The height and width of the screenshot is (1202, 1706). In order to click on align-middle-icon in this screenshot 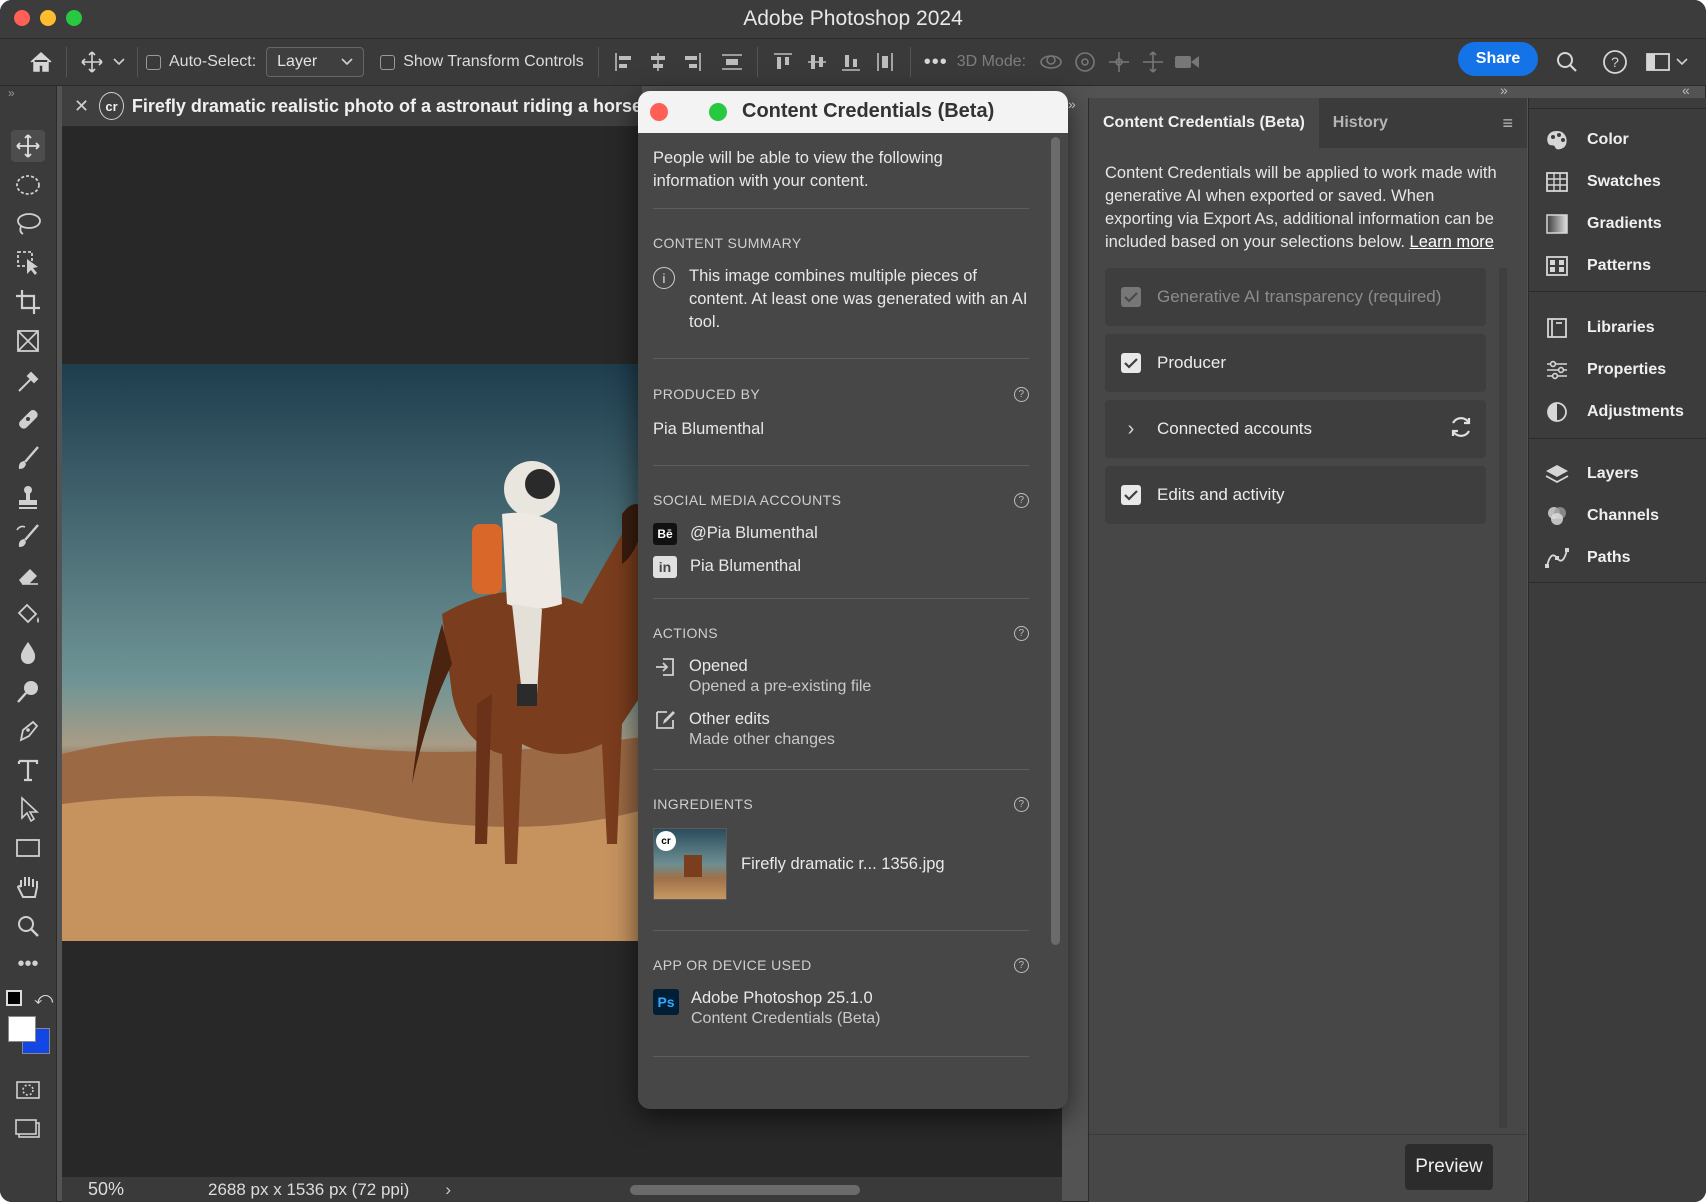, I will do `click(817, 62)`.